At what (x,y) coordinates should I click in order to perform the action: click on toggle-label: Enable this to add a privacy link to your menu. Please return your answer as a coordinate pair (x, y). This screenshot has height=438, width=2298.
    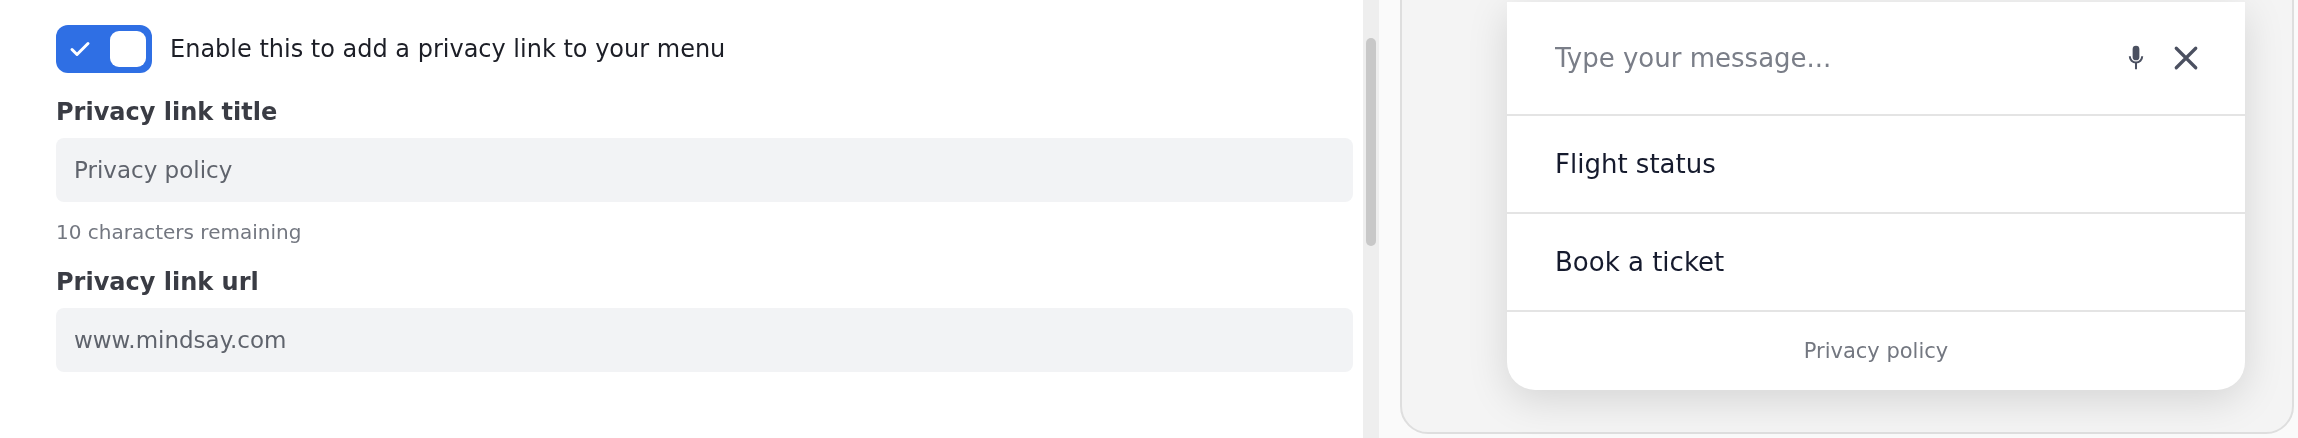
    Looking at the image, I should click on (448, 49).